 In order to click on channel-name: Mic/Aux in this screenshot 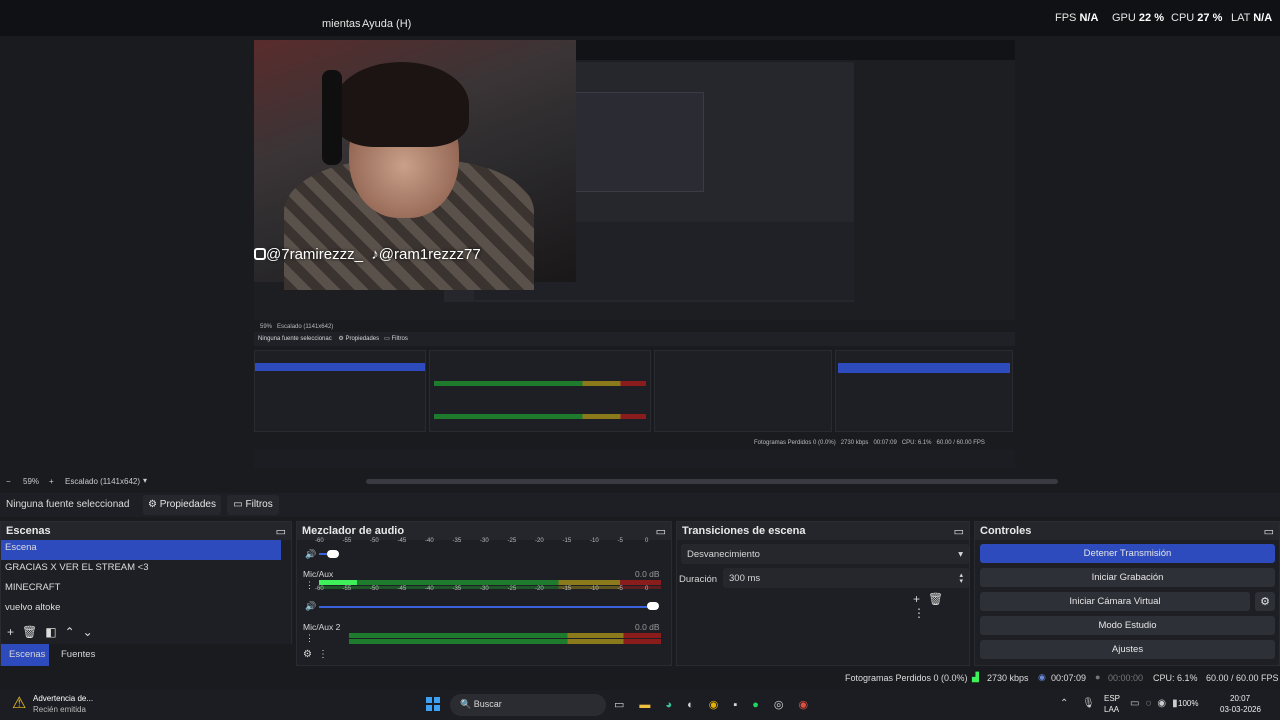, I will do `click(318, 574)`.